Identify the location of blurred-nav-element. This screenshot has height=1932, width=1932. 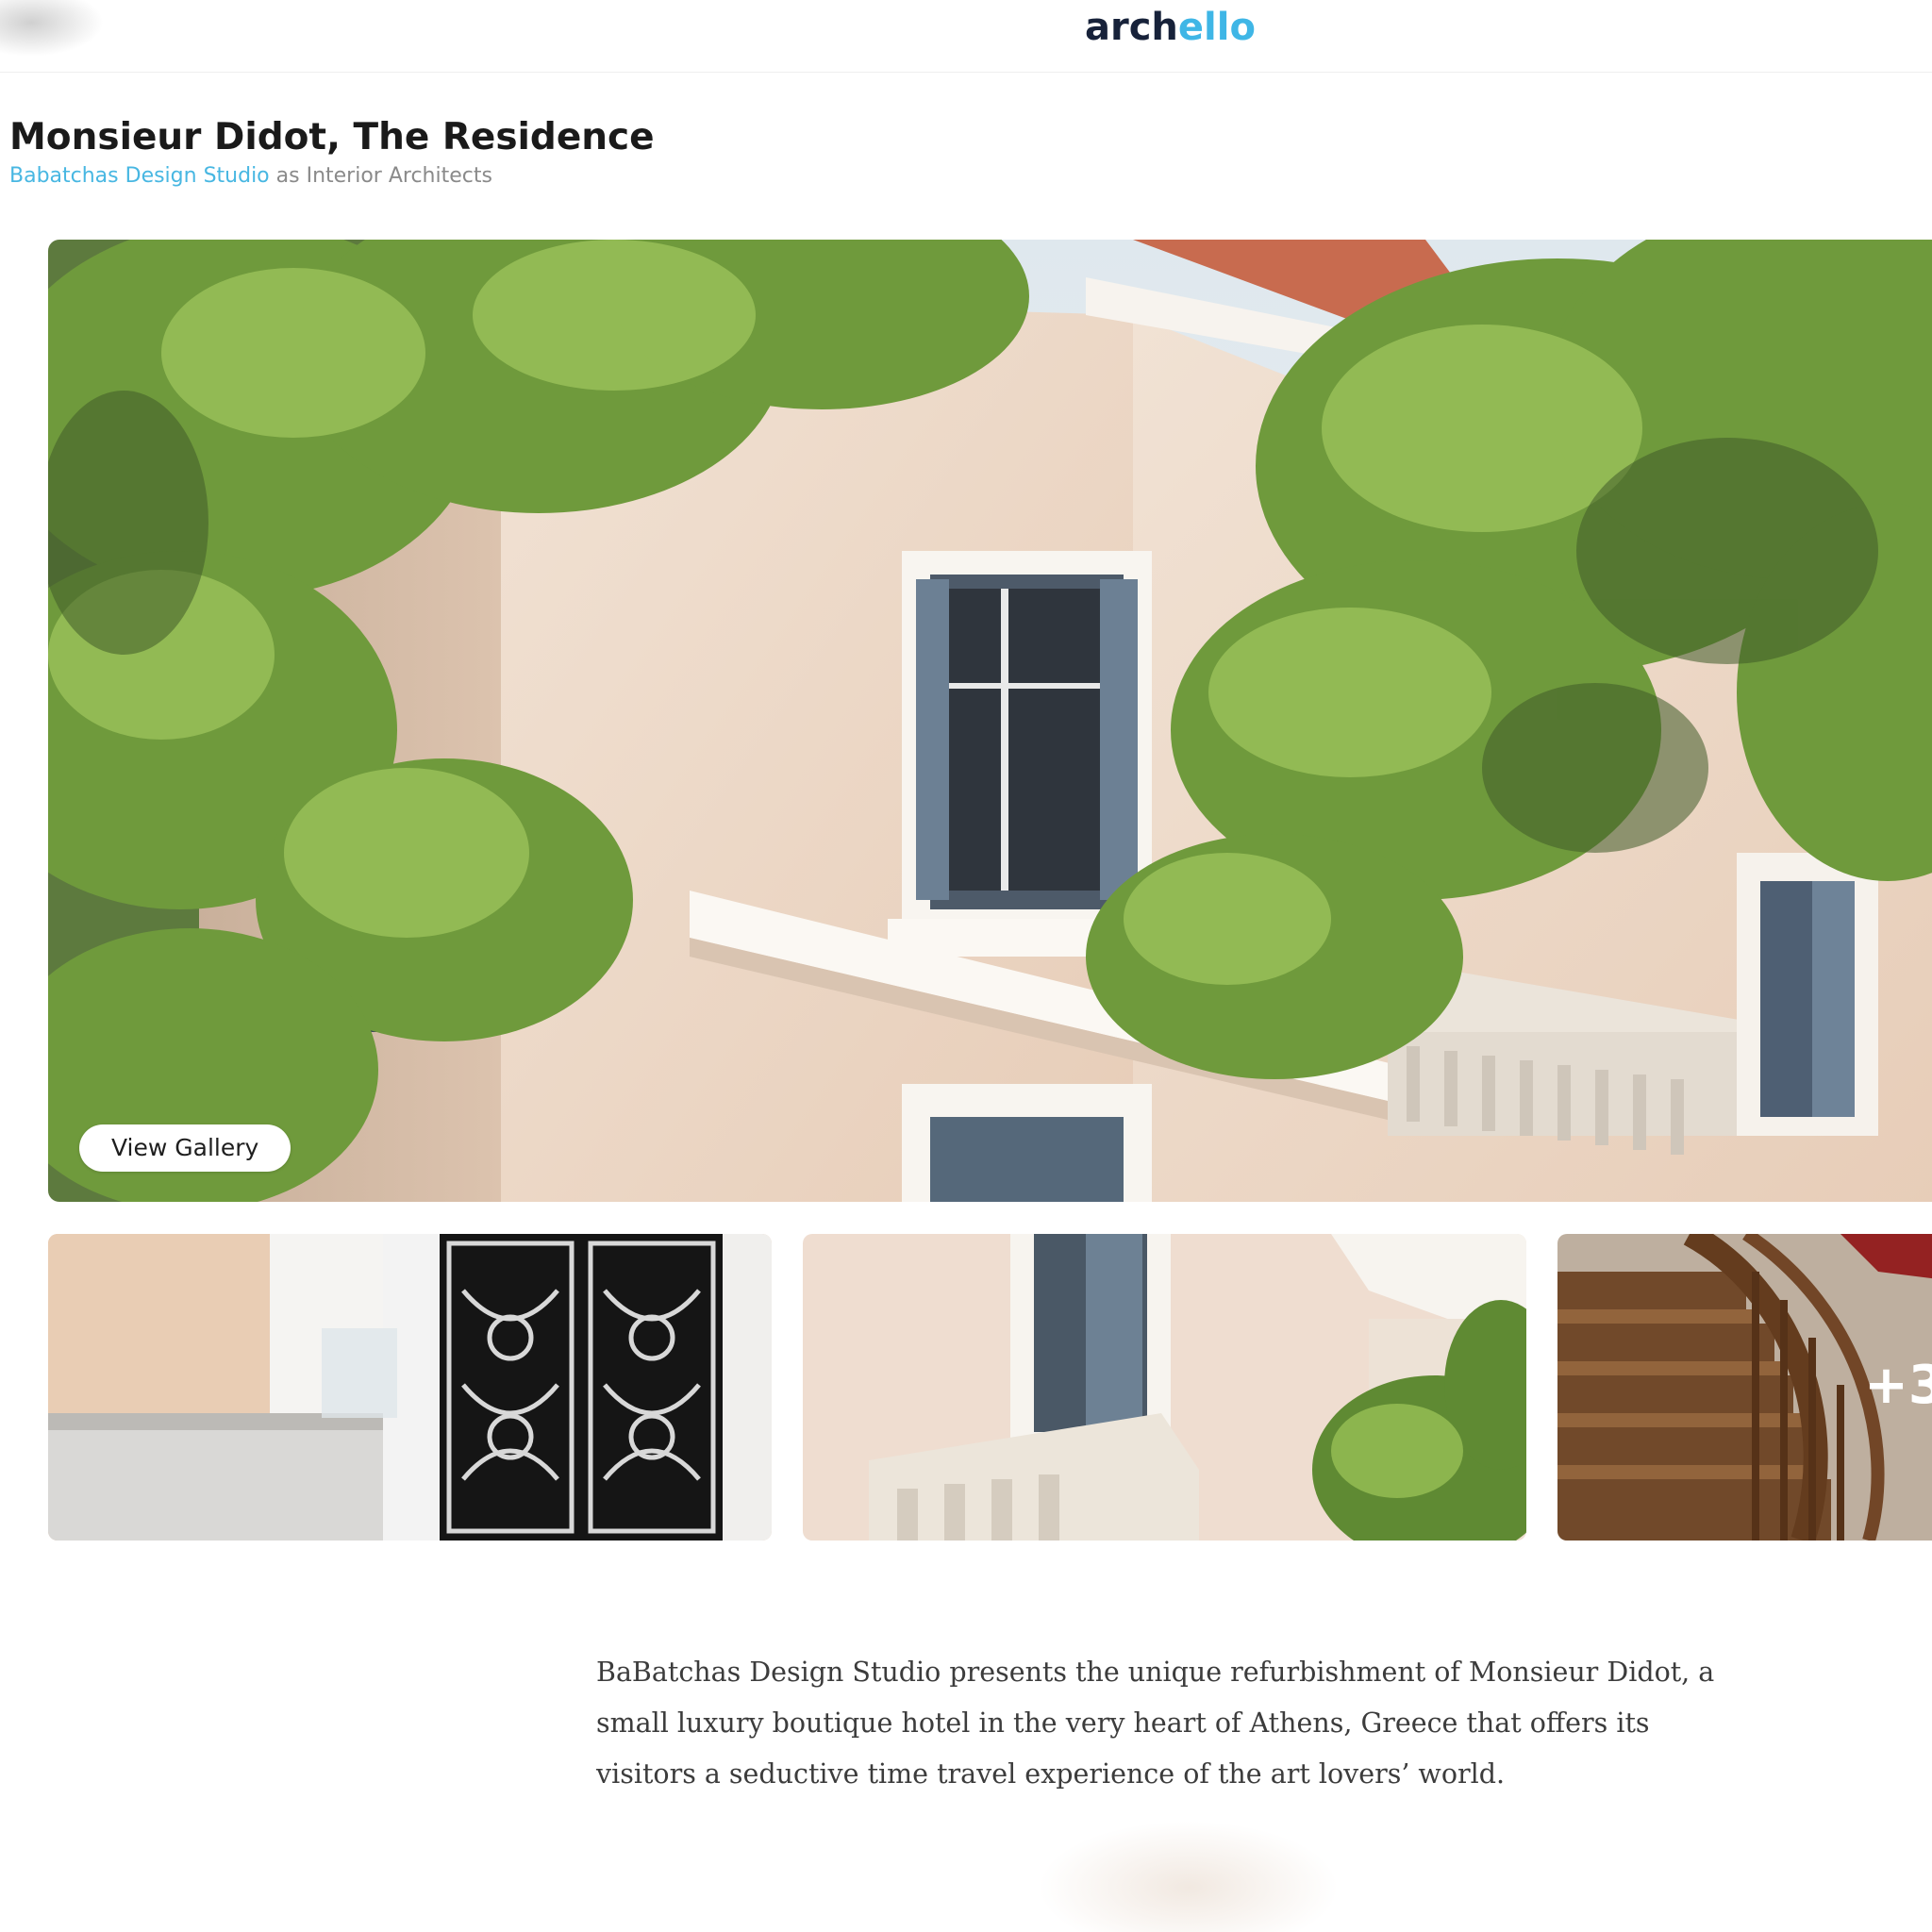
(52, 29).